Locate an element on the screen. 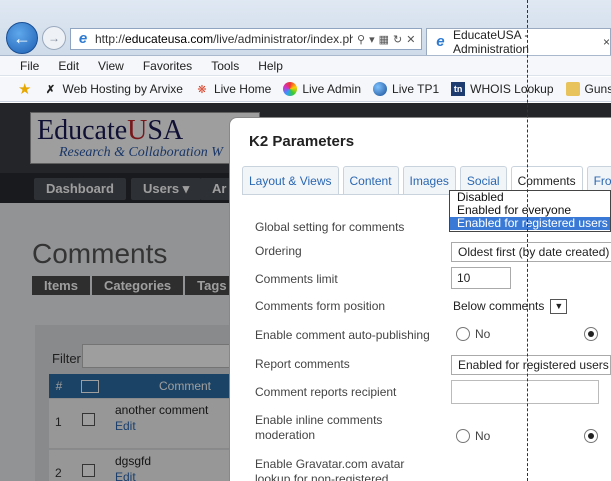 This screenshot has width=611, height=481. globe-icon is located at coordinates (380, 89).